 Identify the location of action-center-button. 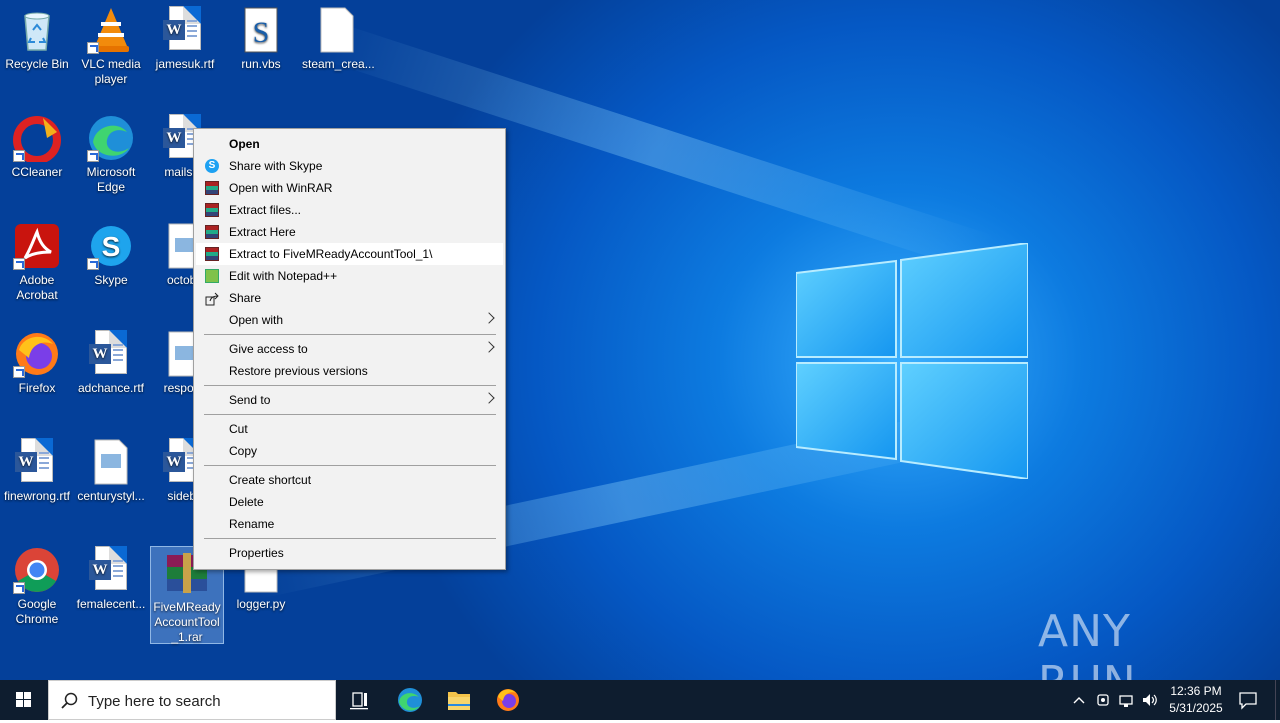
(1248, 700).